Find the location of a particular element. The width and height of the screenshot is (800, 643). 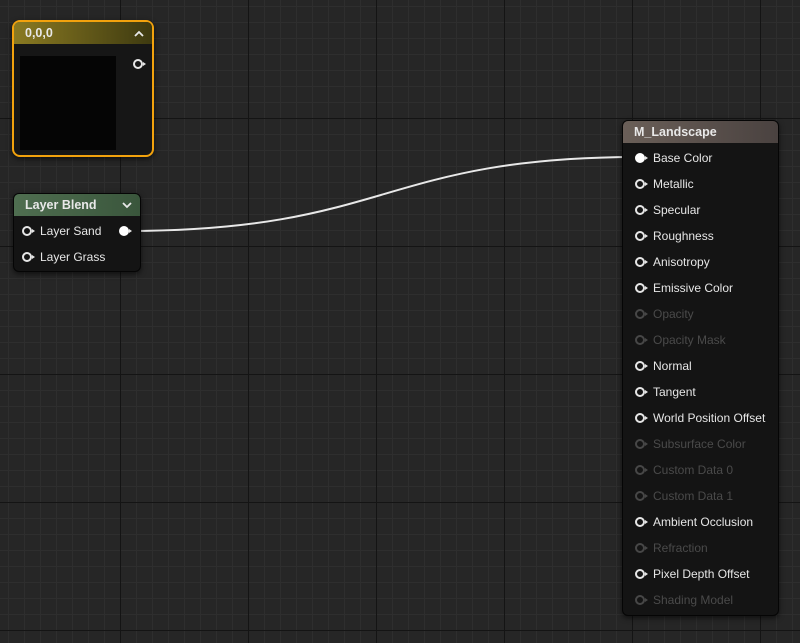

input-label: Metallic is located at coordinates (673, 184).